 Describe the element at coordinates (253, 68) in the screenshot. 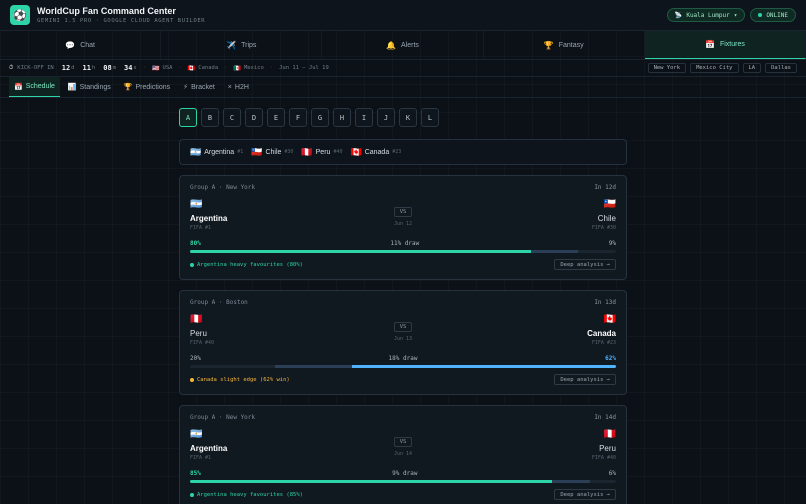

I see `host-mexico: Mexico` at that location.